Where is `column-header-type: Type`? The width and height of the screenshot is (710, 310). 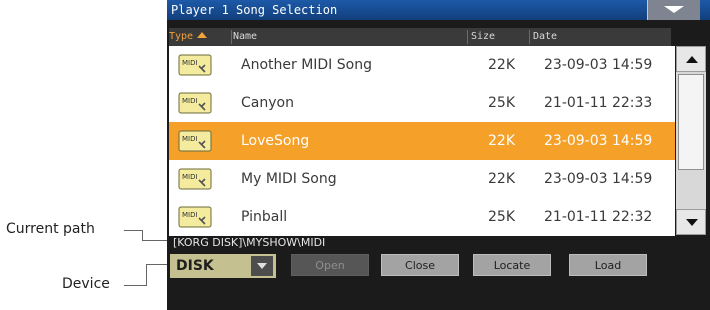 column-header-type: Type is located at coordinates (200, 37).